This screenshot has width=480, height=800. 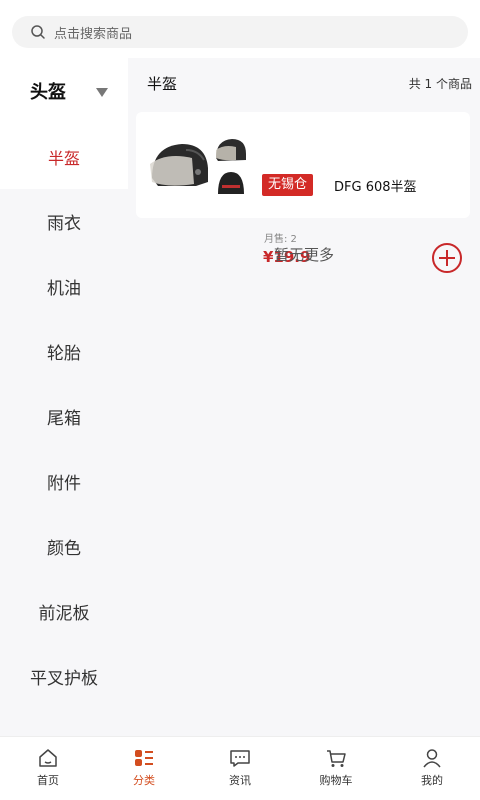 What do you see at coordinates (179, 167) in the screenshot?
I see `helmet-image` at bounding box center [179, 167].